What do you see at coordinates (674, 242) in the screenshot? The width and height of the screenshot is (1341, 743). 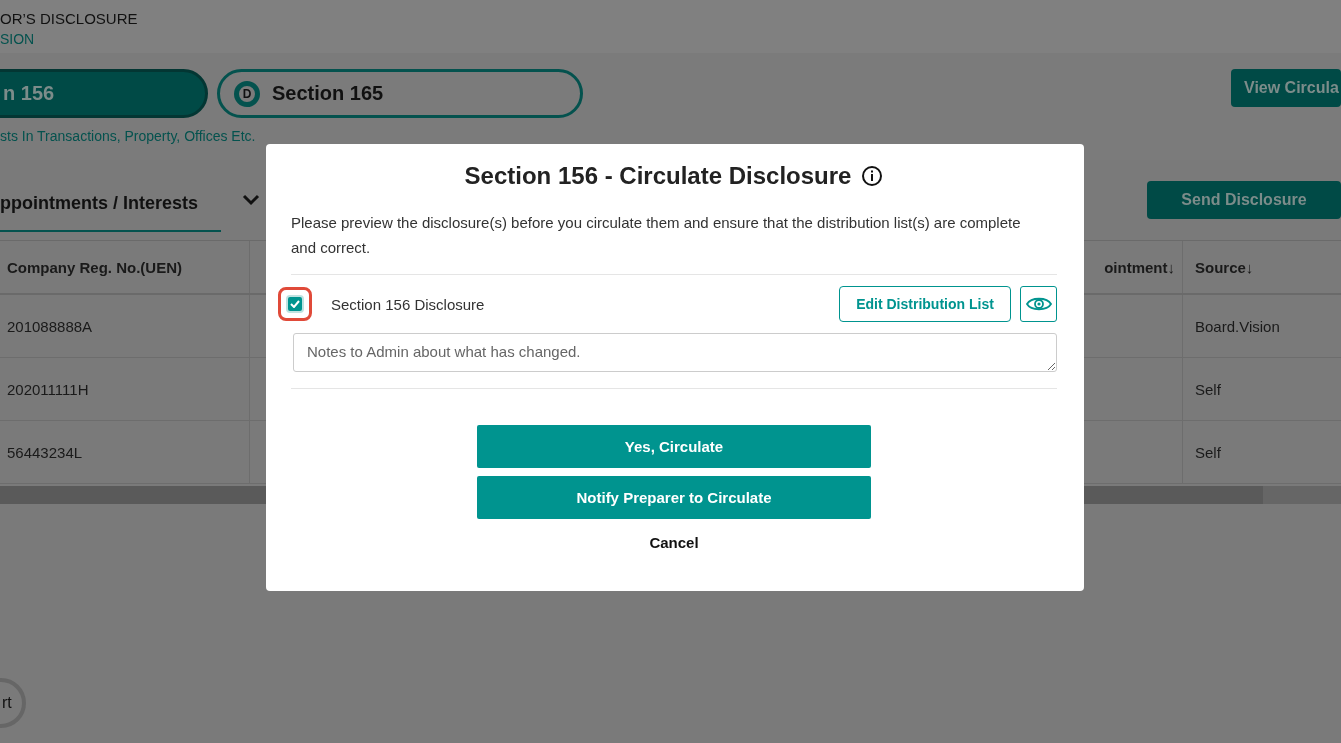 I see `dialog-message: Please preview the disclosure(s) before you circulate them and ensure that the distribution list(s) are complete and correct.` at bounding box center [674, 242].